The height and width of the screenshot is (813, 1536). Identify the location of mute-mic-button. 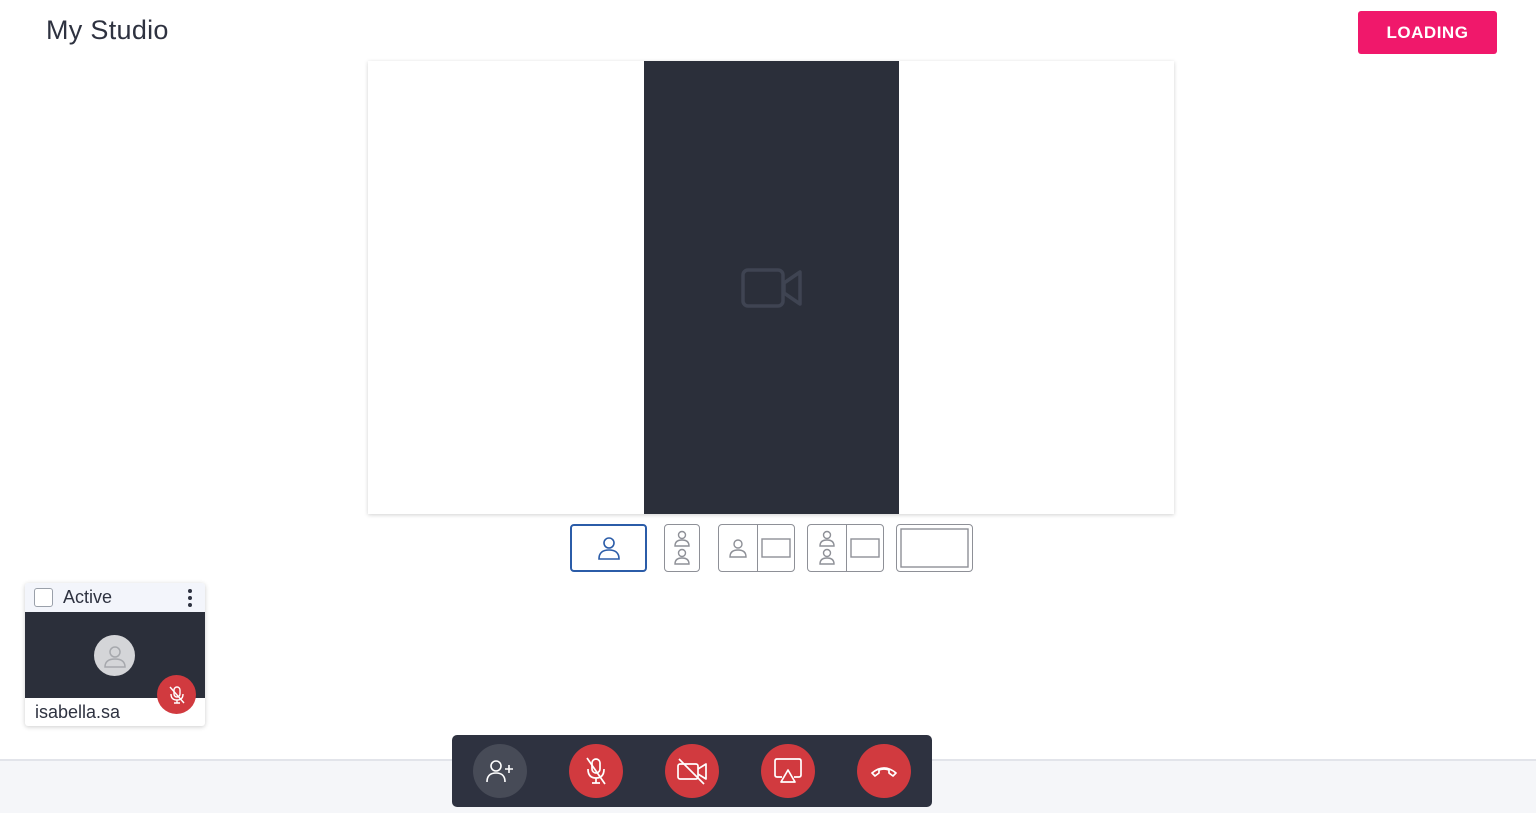
(596, 771).